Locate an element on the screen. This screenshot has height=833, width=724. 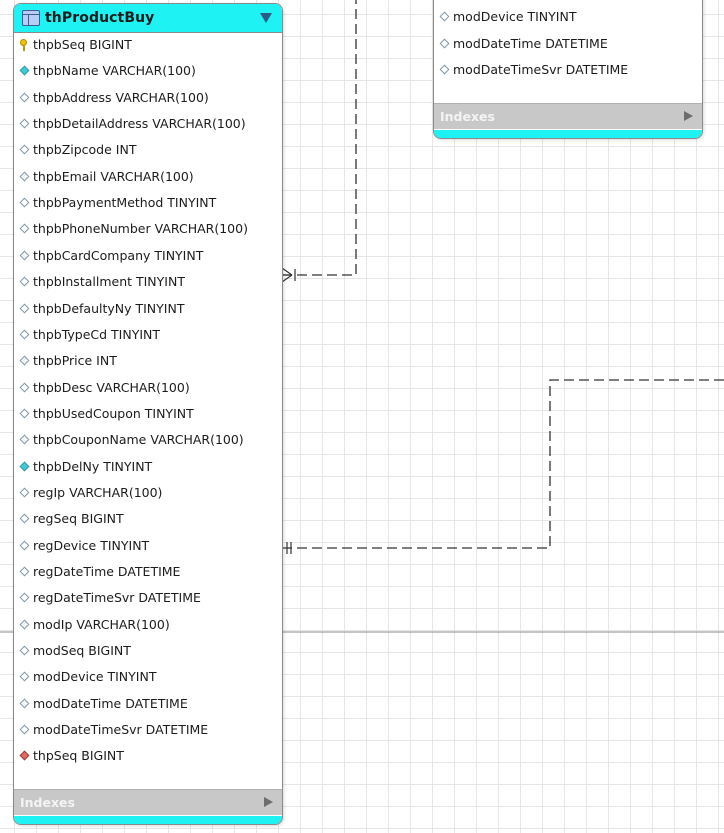
column-row: thpbDetailAddress VARCHAR(100) is located at coordinates (144, 124).